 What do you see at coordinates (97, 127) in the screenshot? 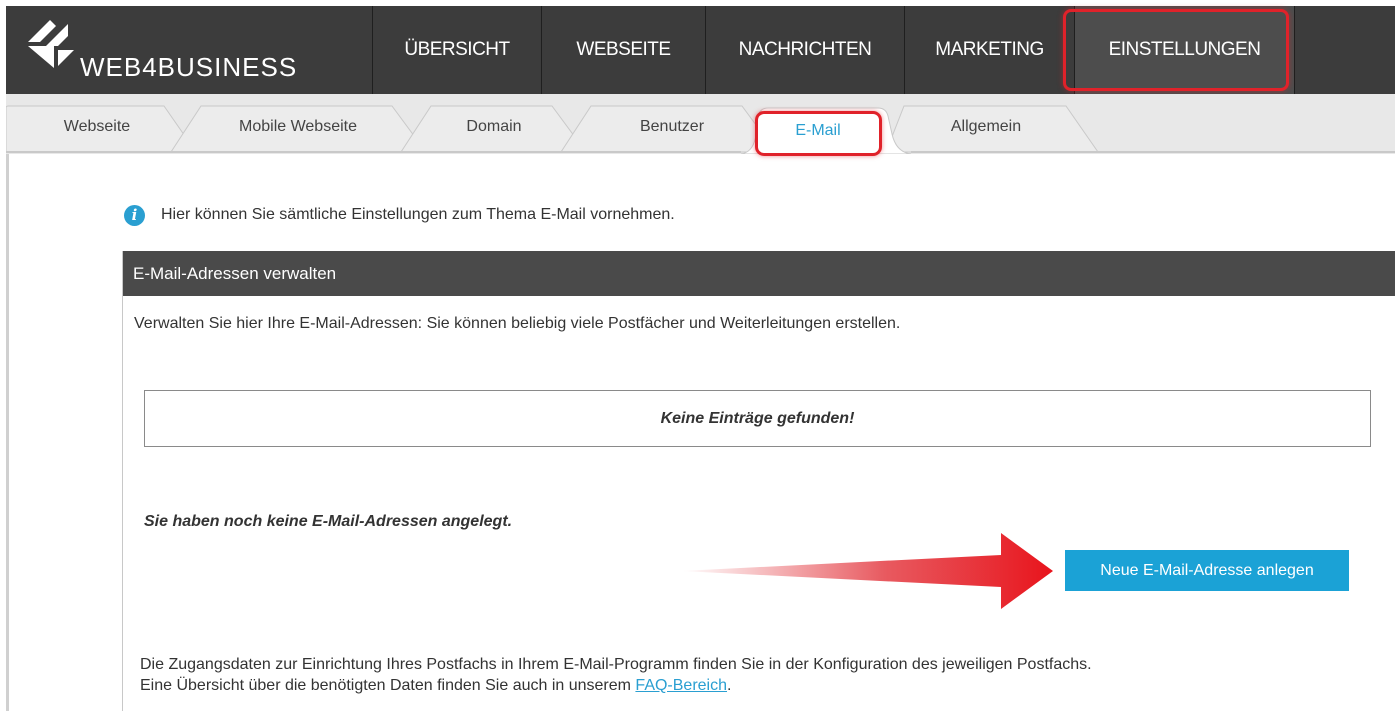
I see `tab-webseite: Webseite` at bounding box center [97, 127].